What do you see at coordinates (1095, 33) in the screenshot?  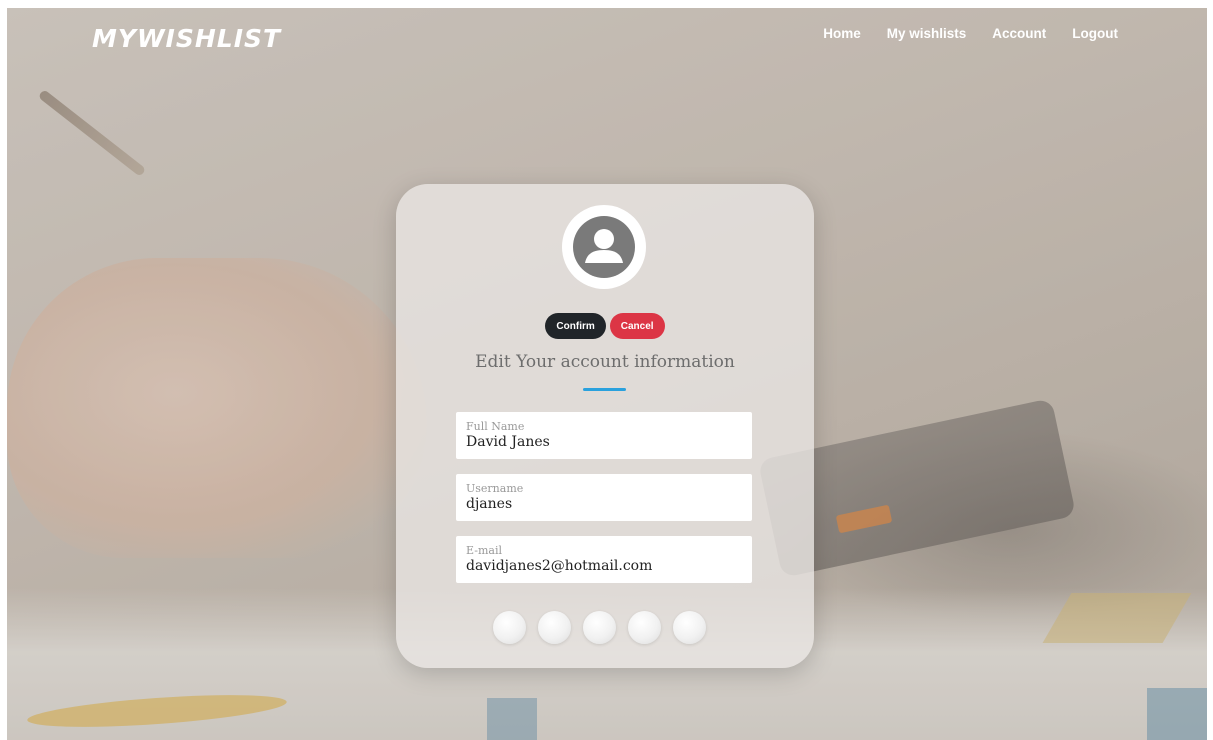 I see `nav-logout-link: Logout` at bounding box center [1095, 33].